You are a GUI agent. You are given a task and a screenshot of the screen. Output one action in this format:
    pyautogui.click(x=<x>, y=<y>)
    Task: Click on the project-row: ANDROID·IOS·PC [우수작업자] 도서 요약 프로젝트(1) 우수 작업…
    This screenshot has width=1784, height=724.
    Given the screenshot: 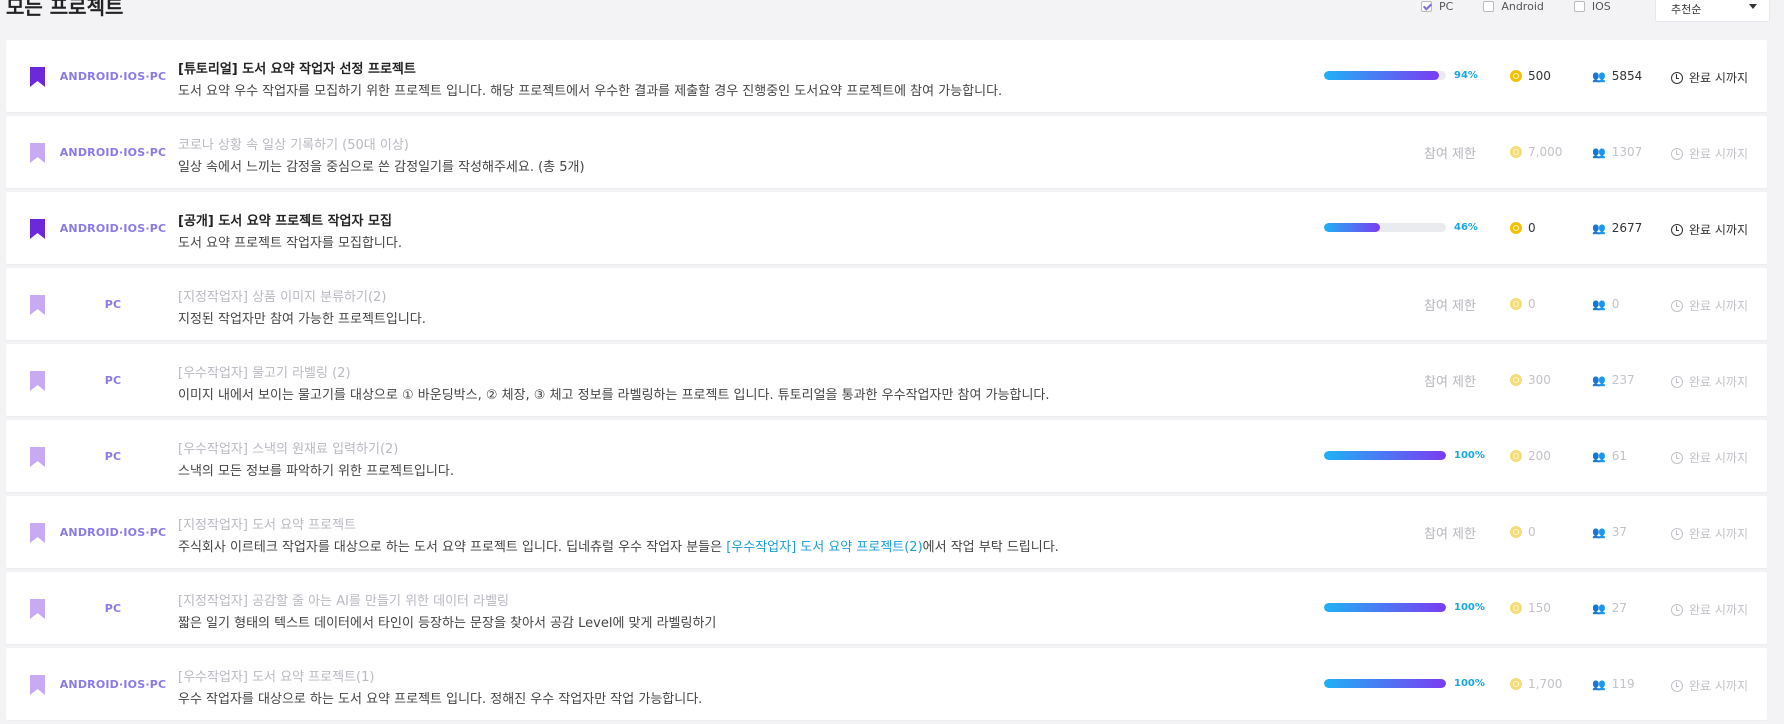 What is the action you would take?
    pyautogui.click(x=886, y=684)
    